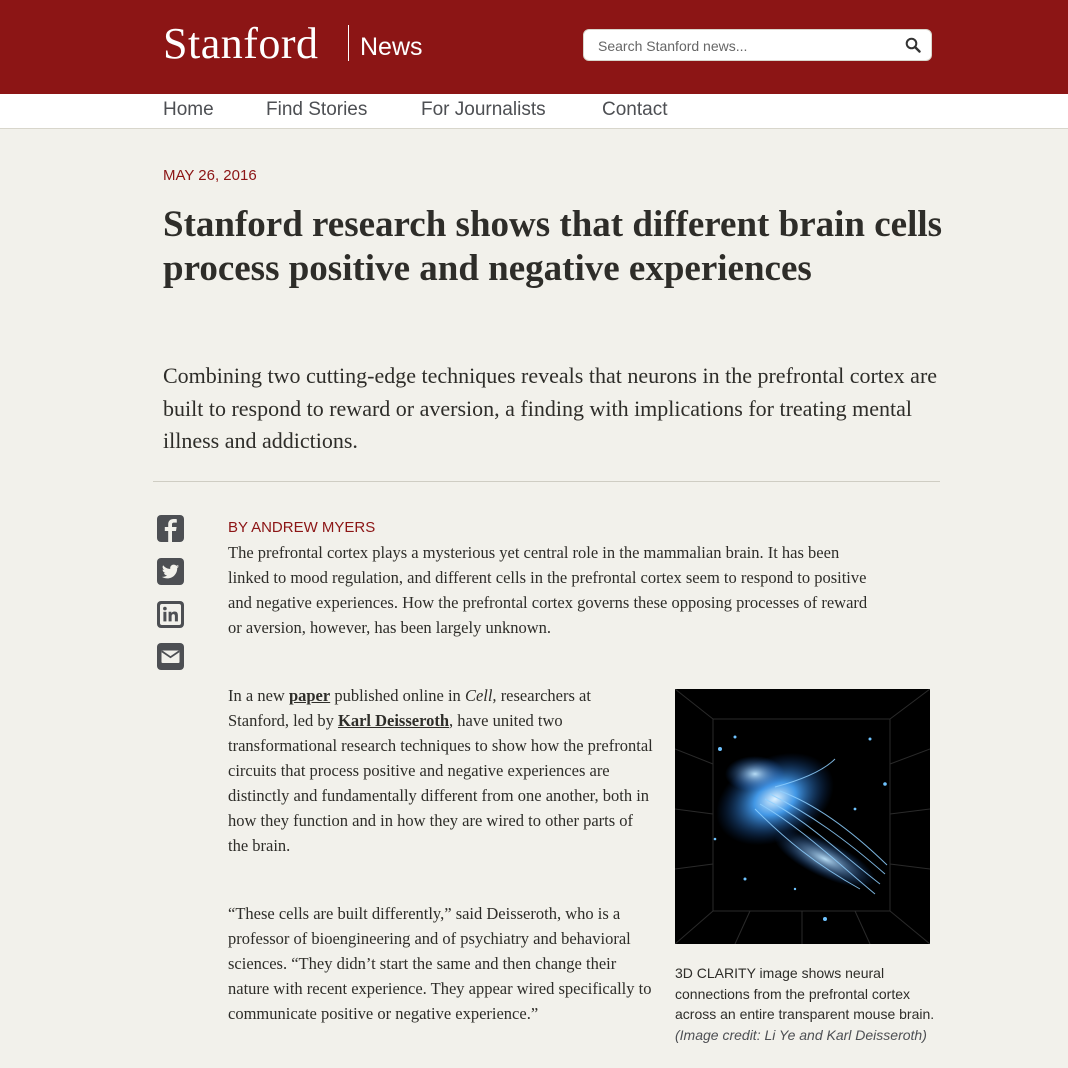  What do you see at coordinates (534, 47) in the screenshot?
I see `site-header: Stanford News` at bounding box center [534, 47].